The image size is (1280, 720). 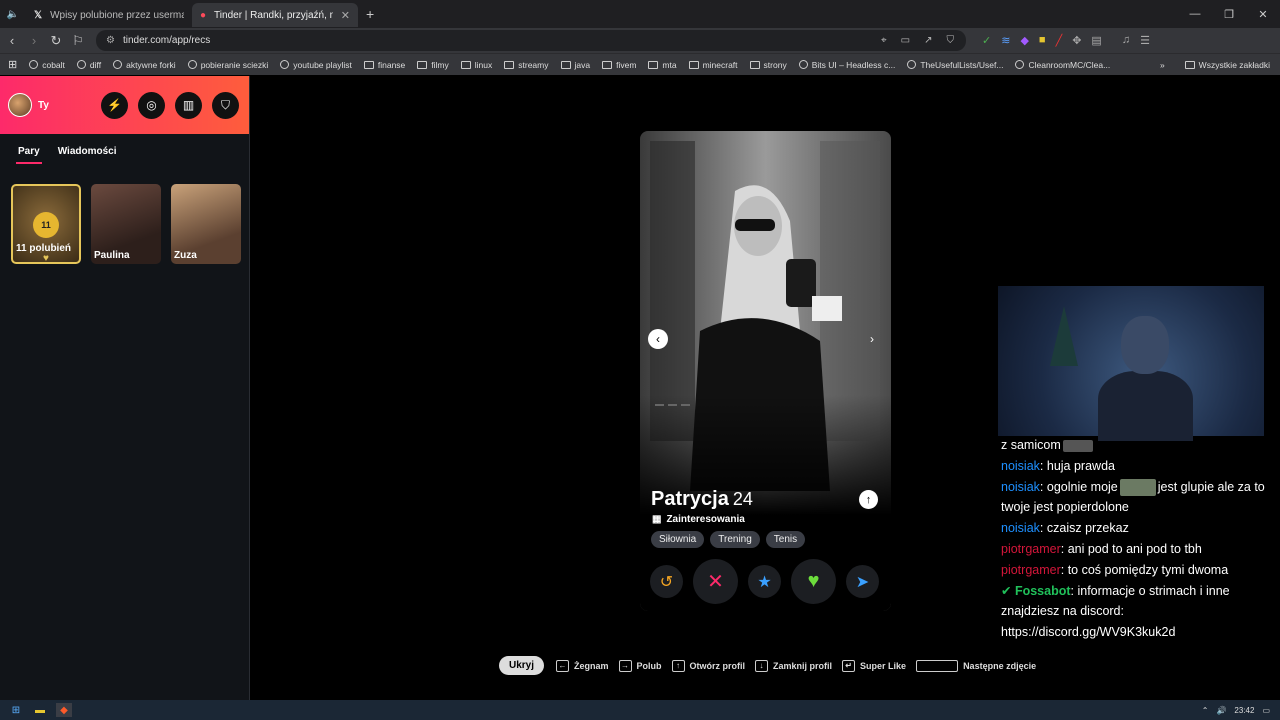 I want to click on boost-icon: ⚡, so click(x=114, y=105).